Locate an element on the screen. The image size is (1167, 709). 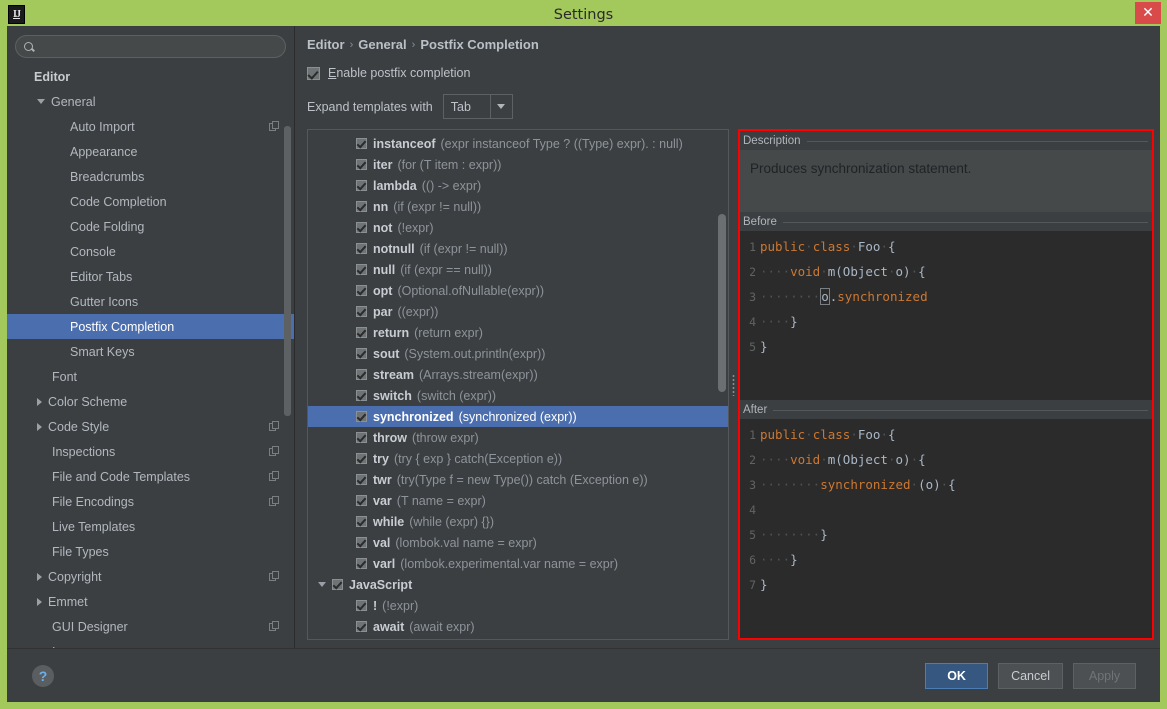
sidebar-item-font: Font is located at coordinates (150, 376).